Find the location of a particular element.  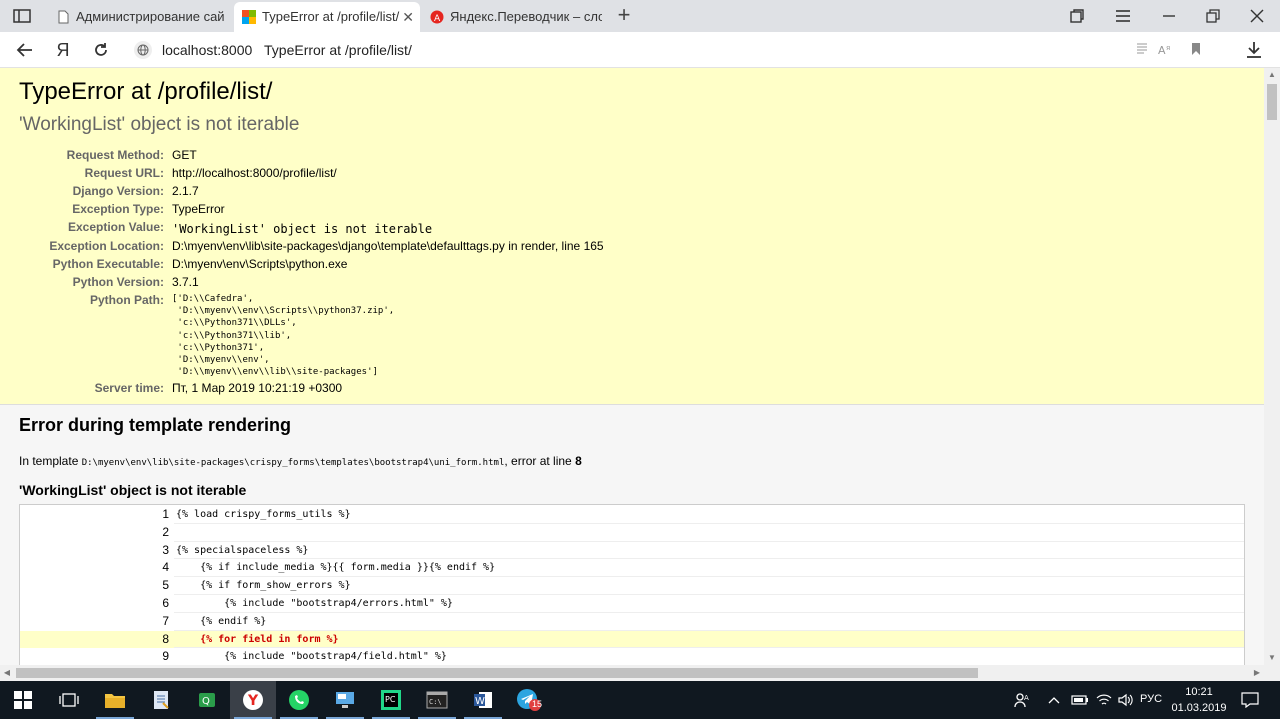

new-tab-button: + is located at coordinates (624, 16).